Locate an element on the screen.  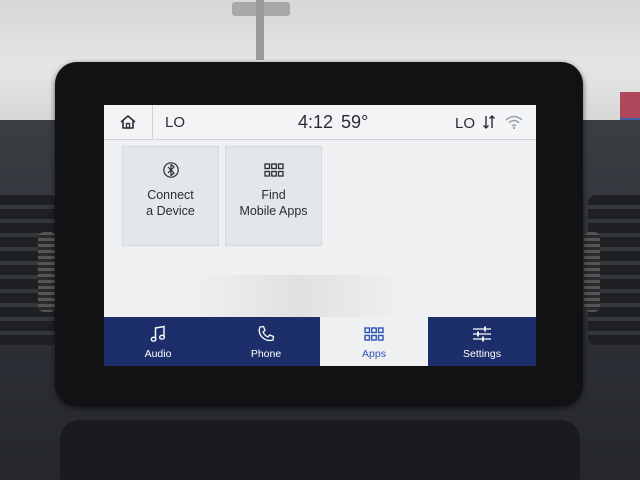
lower-console is located at coordinates (320, 450).